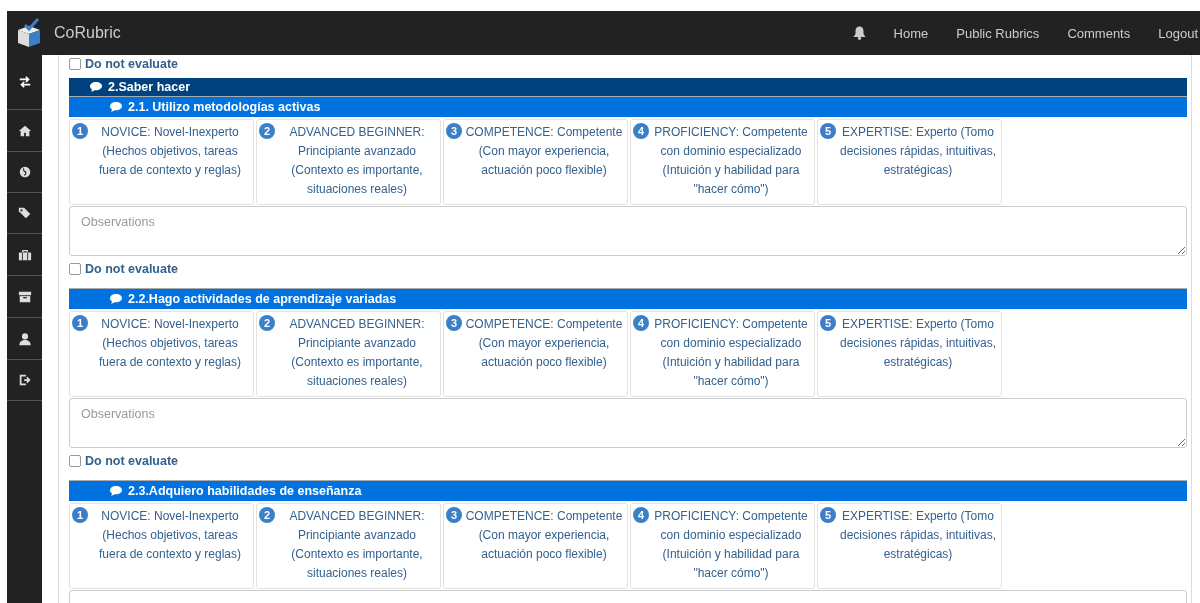  What do you see at coordinates (87, 33) in the screenshot?
I see `brand-name: CoRubric` at bounding box center [87, 33].